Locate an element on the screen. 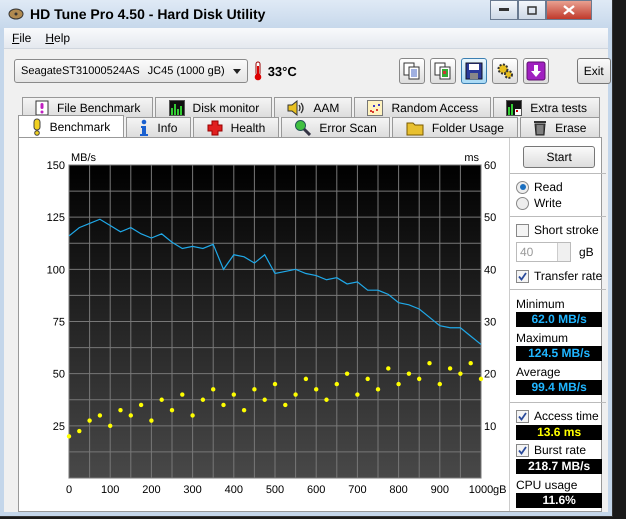 The width and height of the screenshot is (626, 519). speaker-icon is located at coordinates (296, 108).